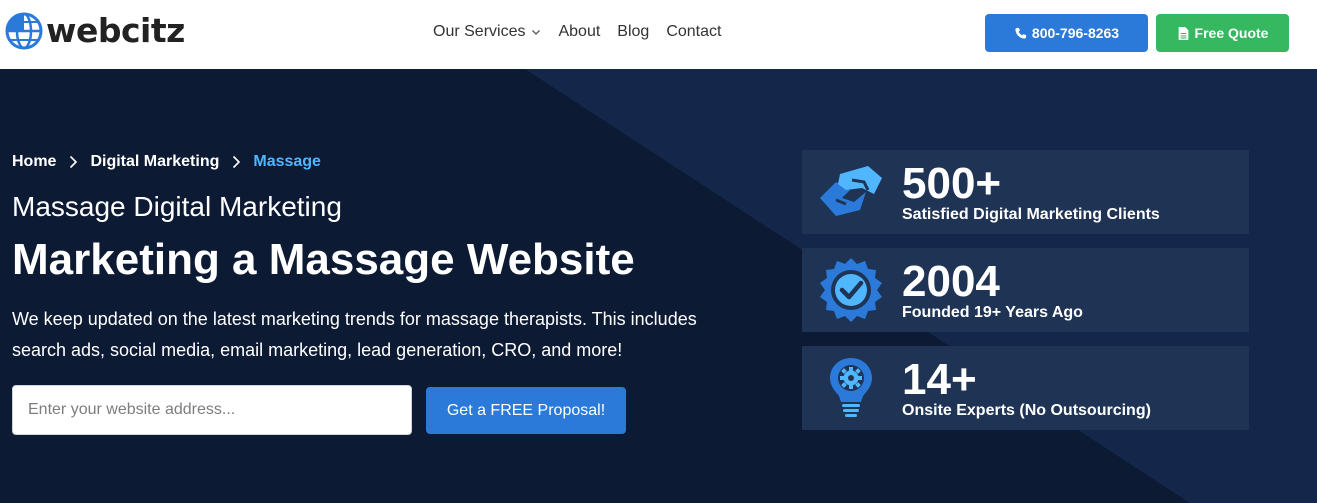  I want to click on nav-item-our-services: Our Services, so click(487, 32).